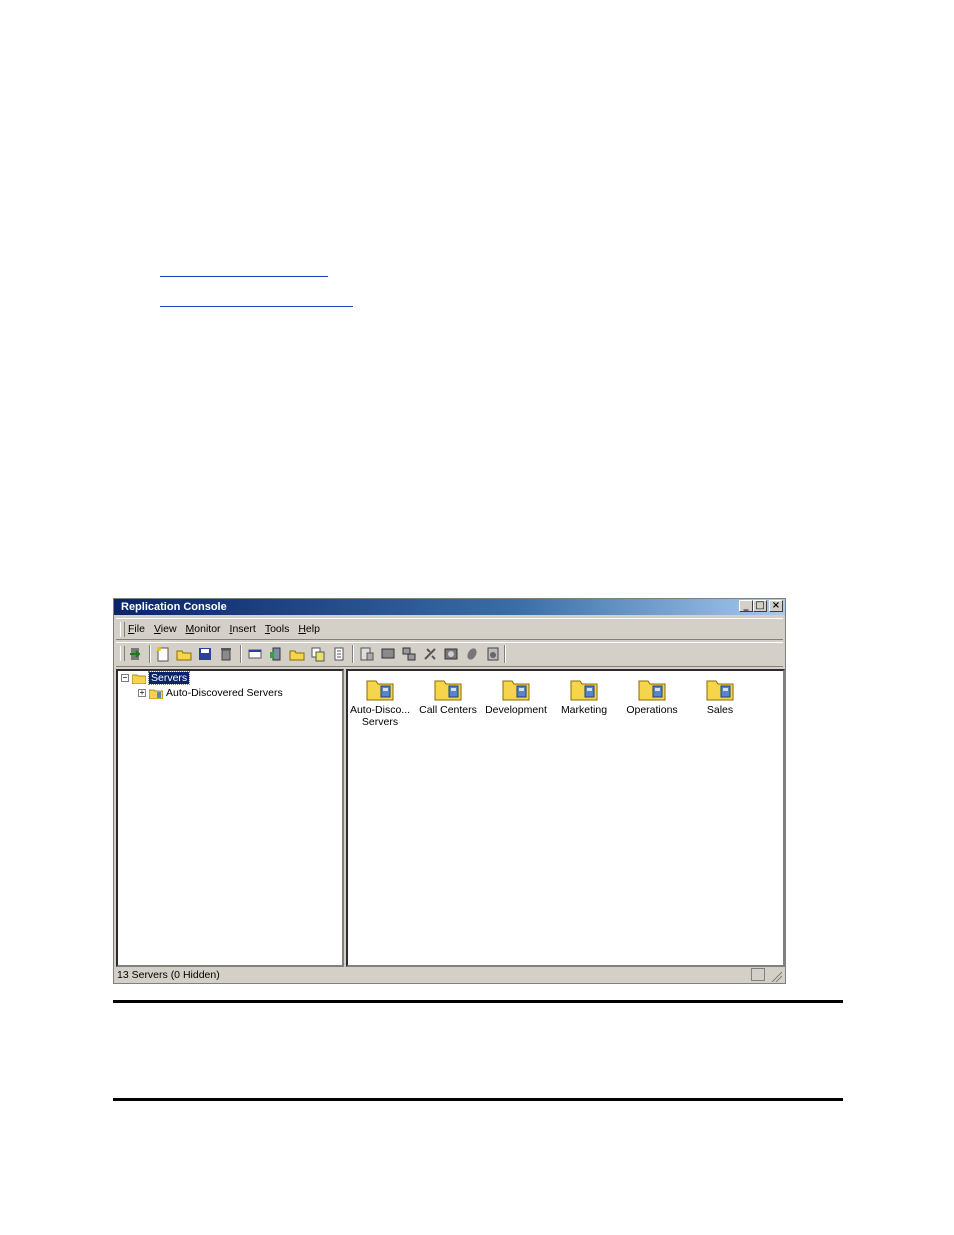 This screenshot has width=954, height=1235. I want to click on menu-grip, so click(122, 629).